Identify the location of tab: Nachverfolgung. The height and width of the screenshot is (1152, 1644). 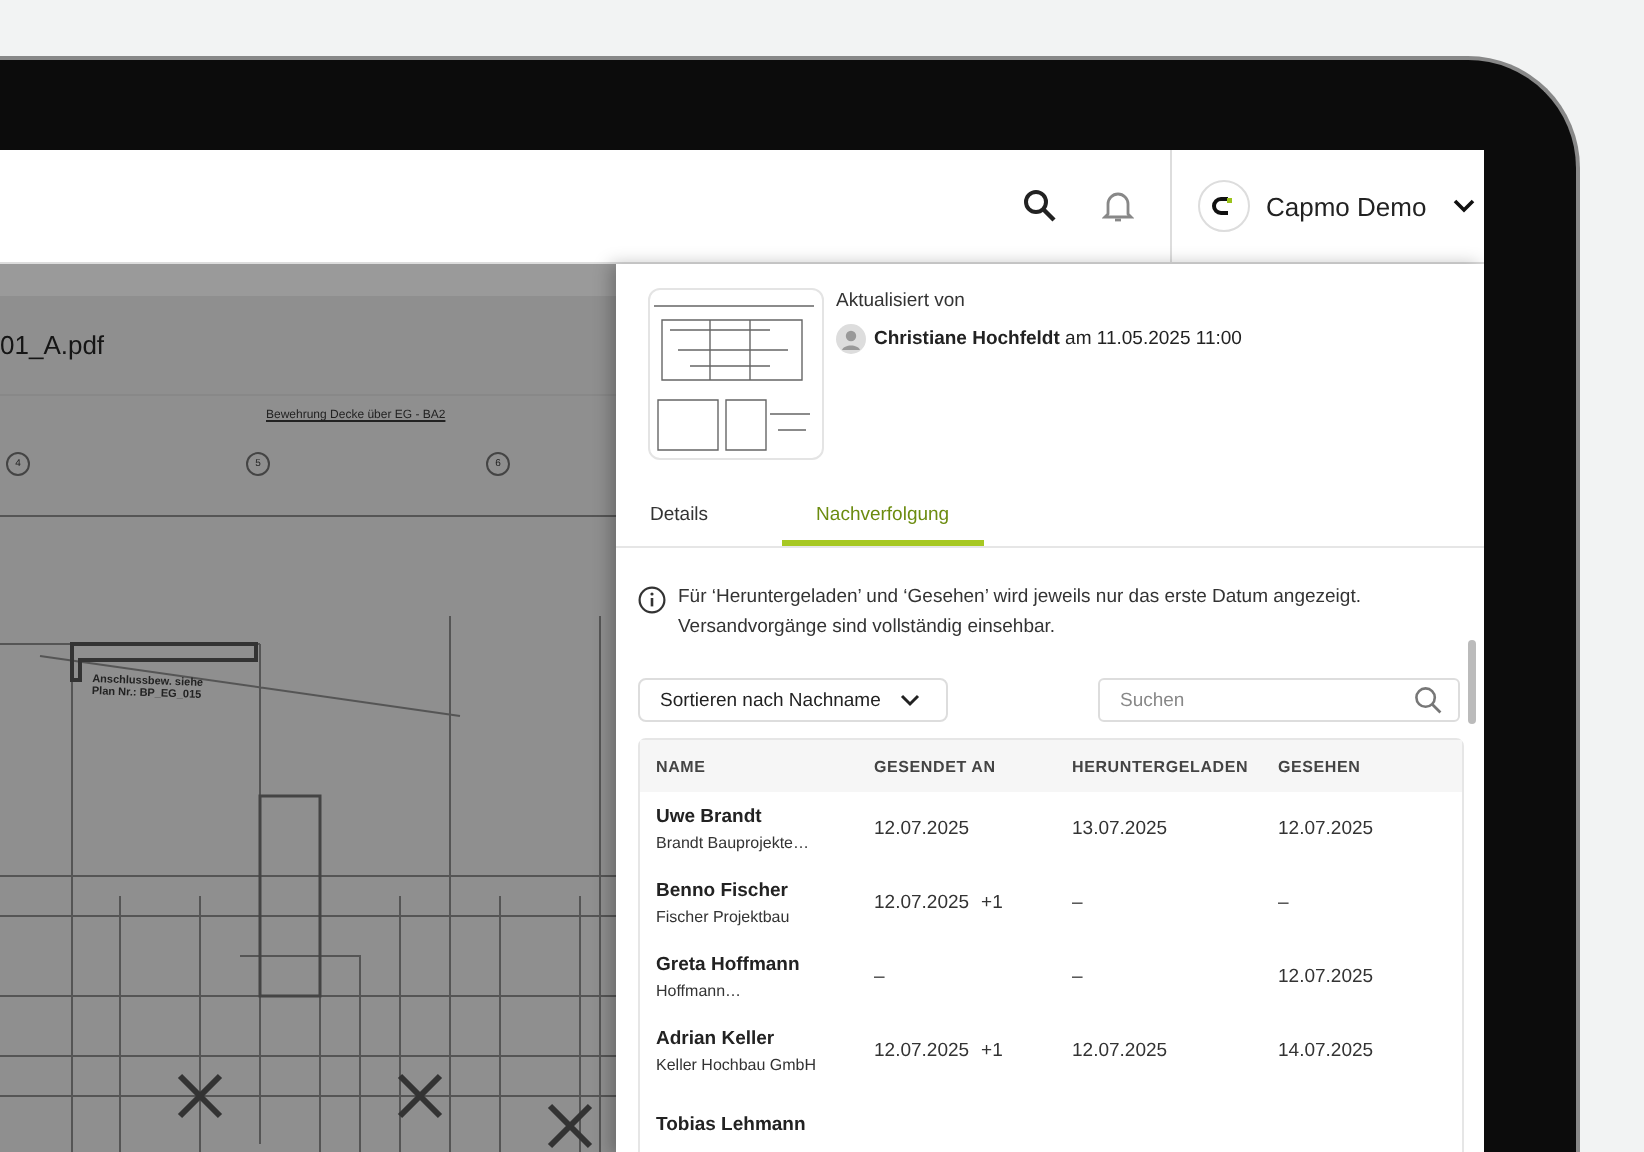
(883, 519).